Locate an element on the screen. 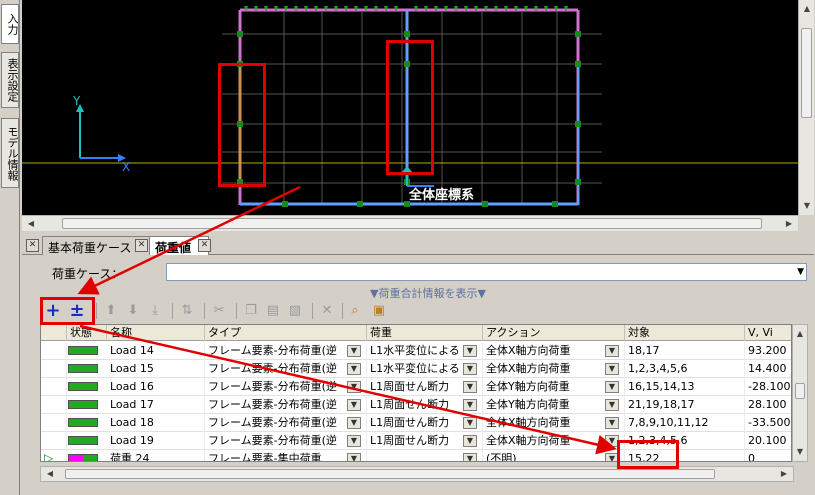 The height and width of the screenshot is (495, 815). cell-value: -28.100 is located at coordinates (768, 387).